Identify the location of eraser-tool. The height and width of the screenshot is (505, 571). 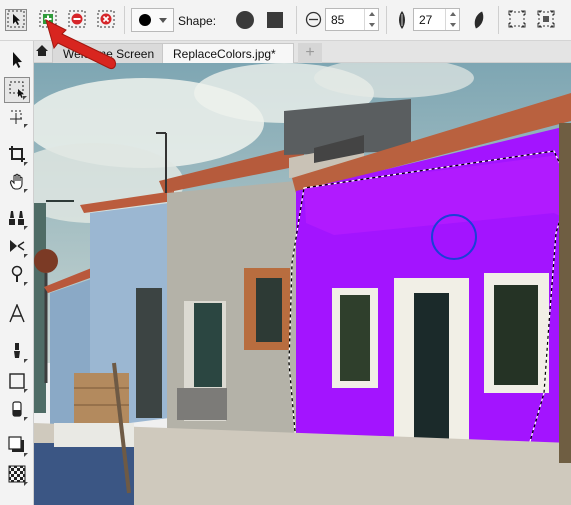
(17, 410).